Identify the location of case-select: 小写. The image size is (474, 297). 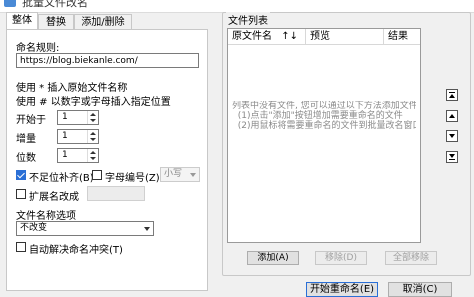
(180, 174).